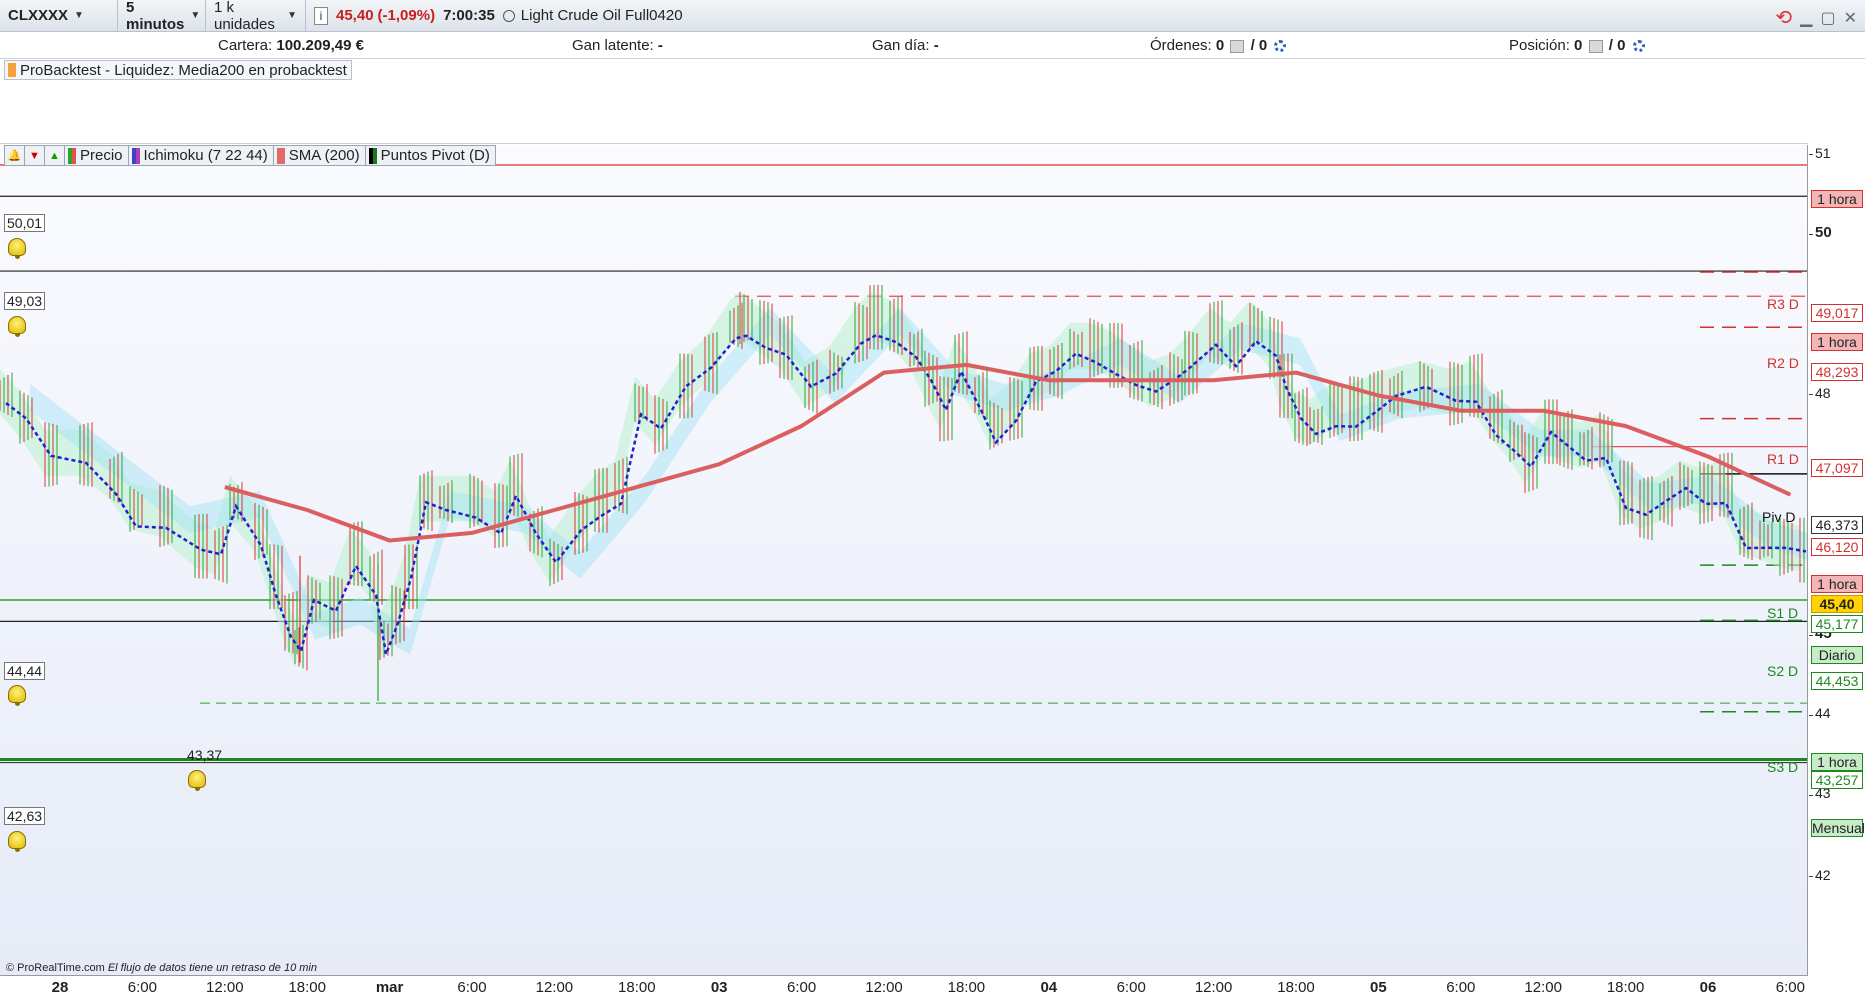 Image resolution: width=1865 pixels, height=1000 pixels. I want to click on time-axis-label: 12:00, so click(884, 987).